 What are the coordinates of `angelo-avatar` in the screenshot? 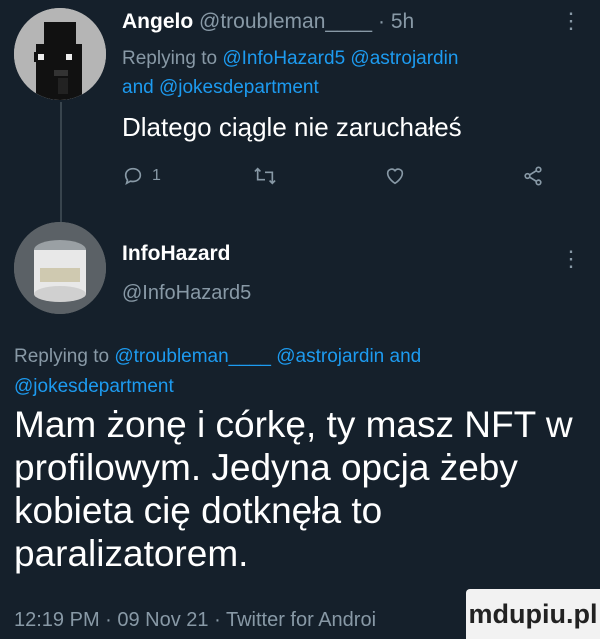 It's located at (60, 54).